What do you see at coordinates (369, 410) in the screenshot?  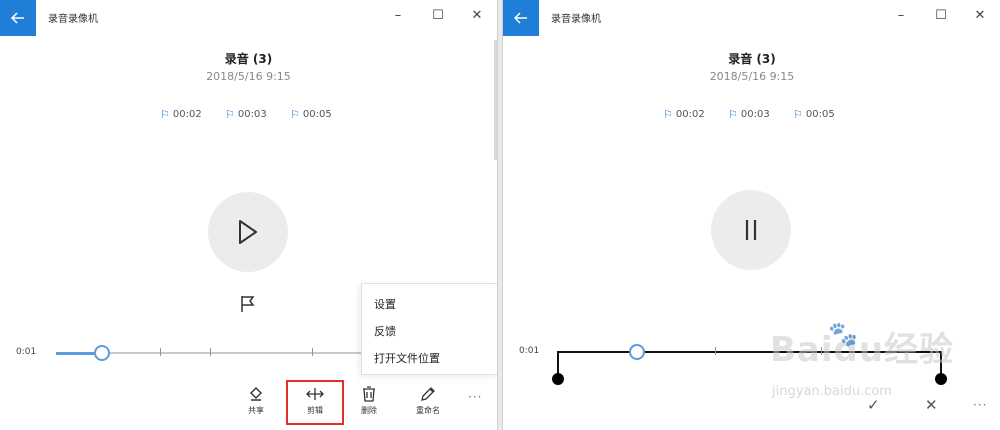 I see `delete-label: 删除` at bounding box center [369, 410].